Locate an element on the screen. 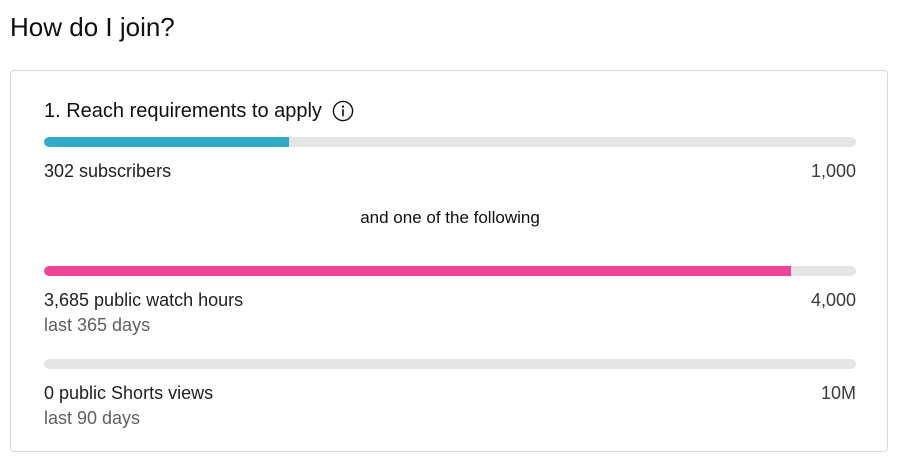 This screenshot has height=475, width=904. shorts-views-count: 0 public Shorts views is located at coordinates (129, 393).